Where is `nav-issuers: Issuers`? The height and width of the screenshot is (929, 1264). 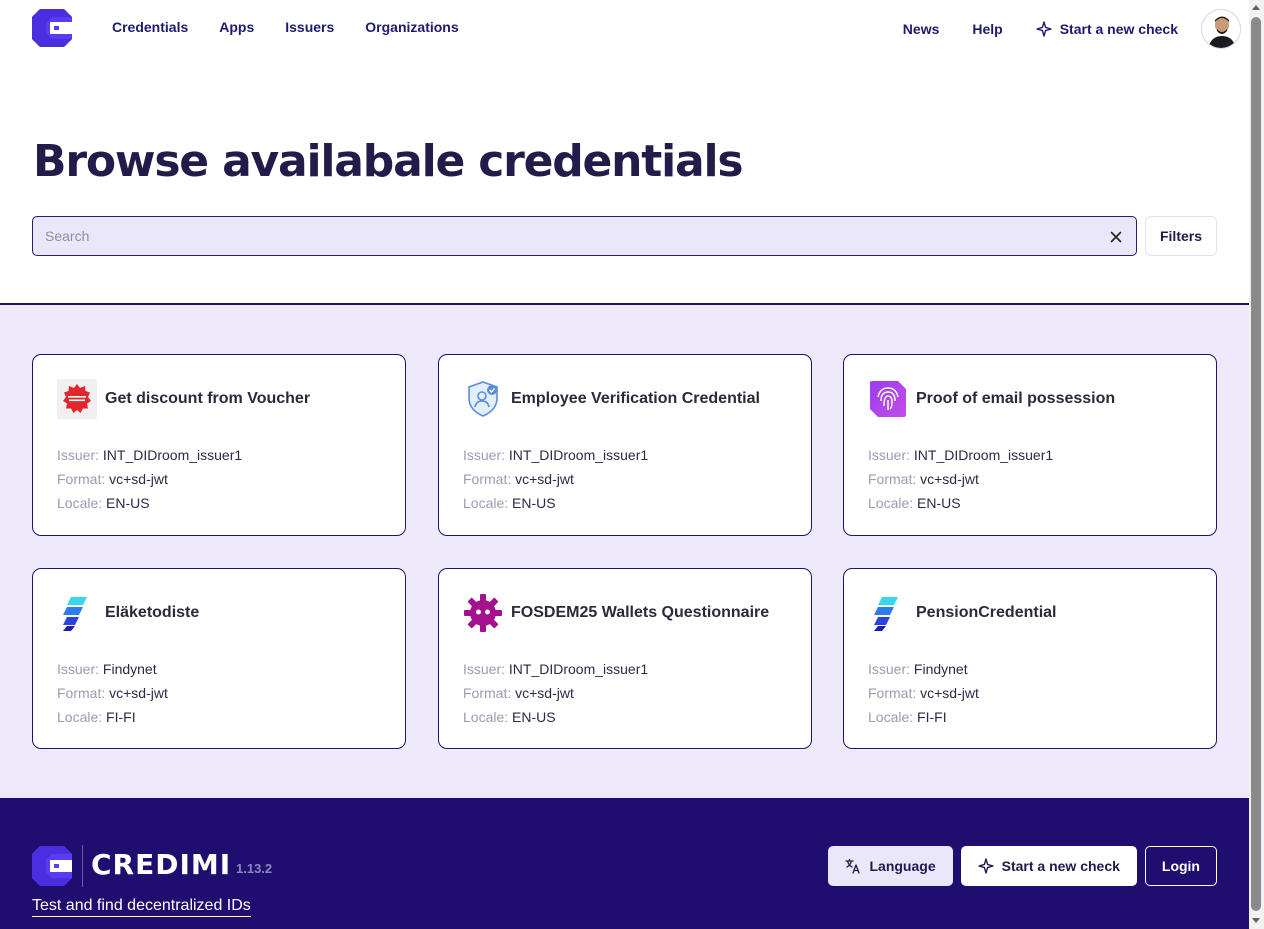 nav-issuers: Issuers is located at coordinates (309, 27).